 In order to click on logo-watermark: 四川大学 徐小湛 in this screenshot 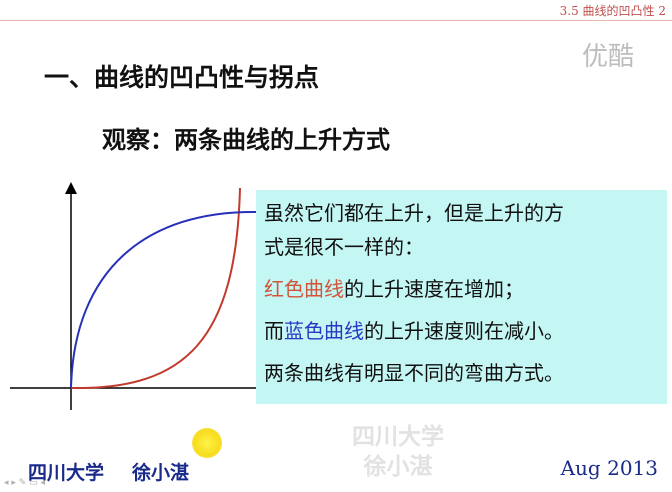, I will do `click(398, 452)`.